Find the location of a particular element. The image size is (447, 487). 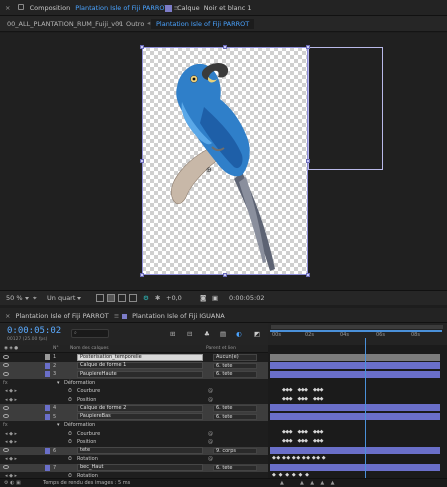

layer-name: PaupiereBas is located at coordinates (140, 416).